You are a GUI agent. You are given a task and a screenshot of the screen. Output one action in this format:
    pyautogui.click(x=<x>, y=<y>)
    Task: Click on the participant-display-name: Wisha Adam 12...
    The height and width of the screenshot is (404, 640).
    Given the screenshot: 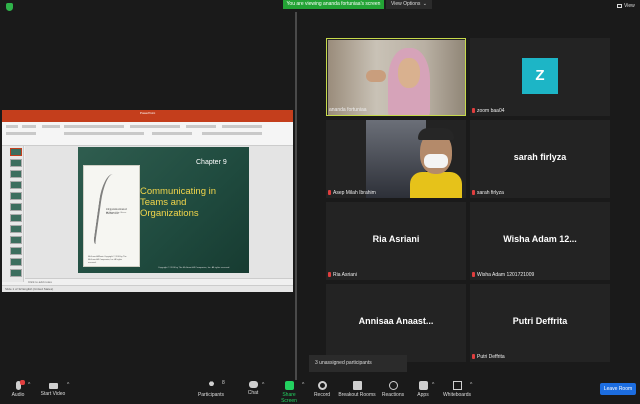 What is the action you would take?
    pyautogui.click(x=540, y=239)
    